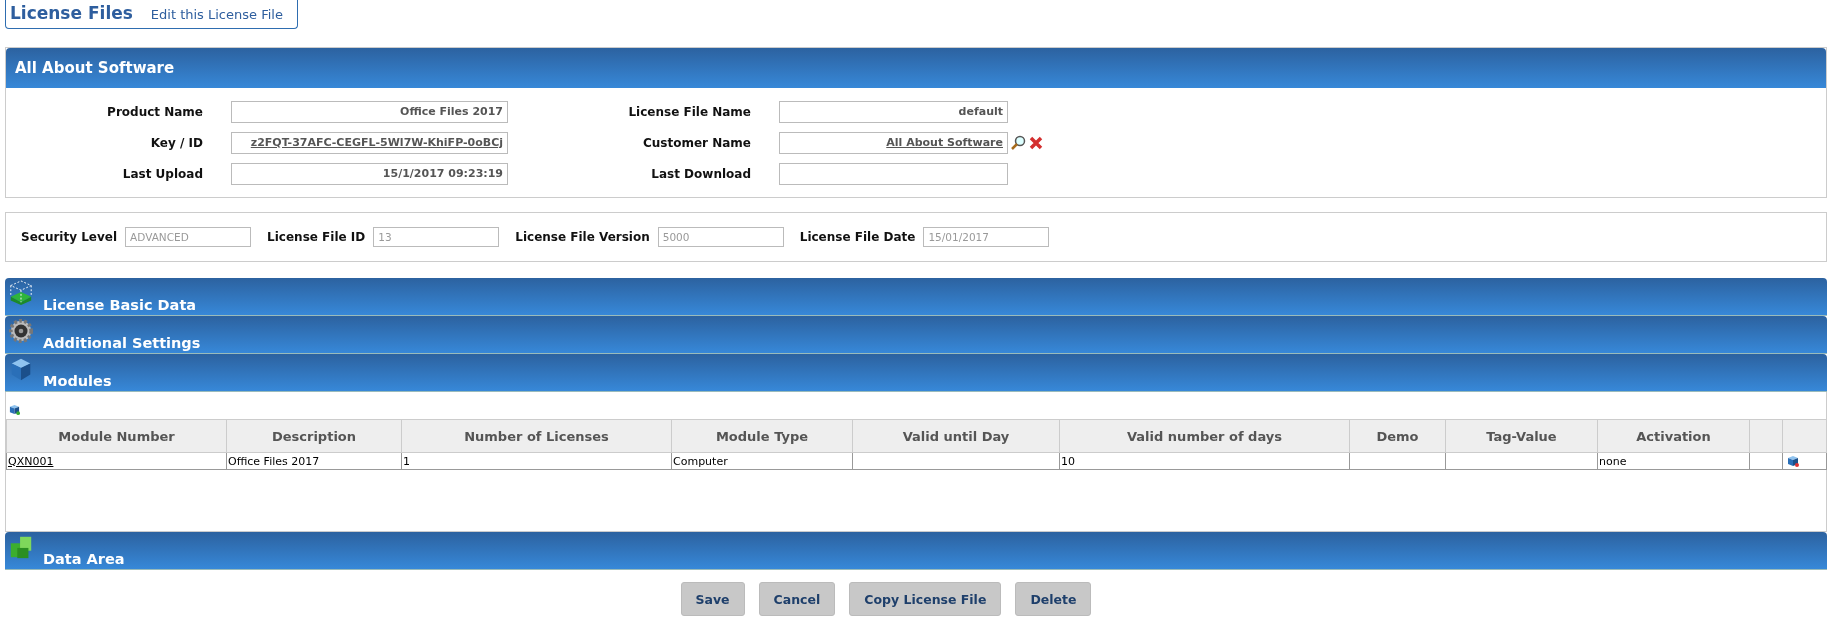 Image resolution: width=1847 pixels, height=632 pixels. I want to click on table-cell: 1, so click(536, 461).